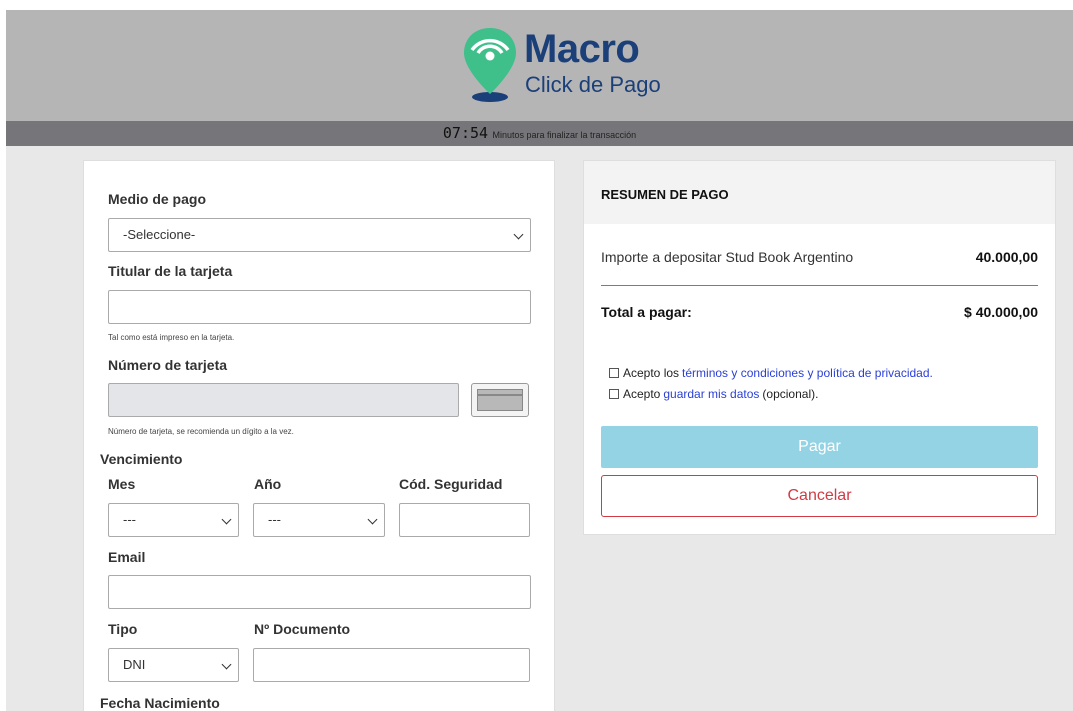  What do you see at coordinates (159, 234) in the screenshot?
I see `medio-pago-value: -Seleccione-` at bounding box center [159, 234].